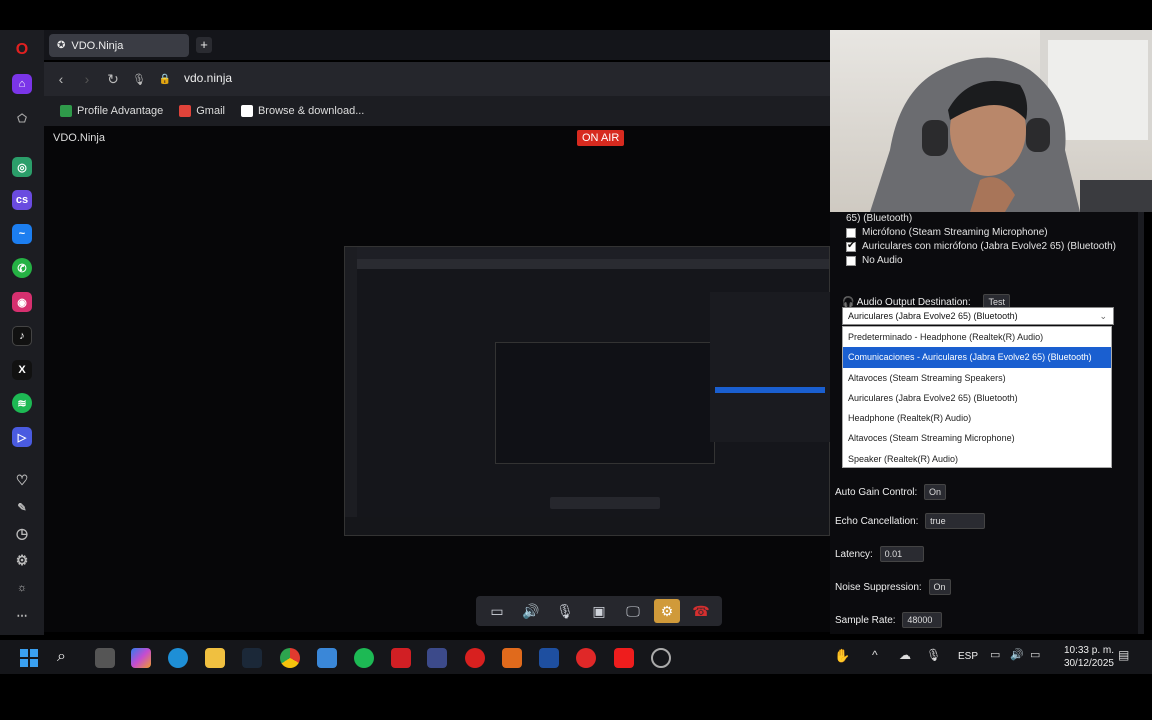 This screenshot has width=1152, height=720. What do you see at coordinates (1020, 658) in the screenshot?
I see `volume-icon: 🔊` at bounding box center [1020, 658].